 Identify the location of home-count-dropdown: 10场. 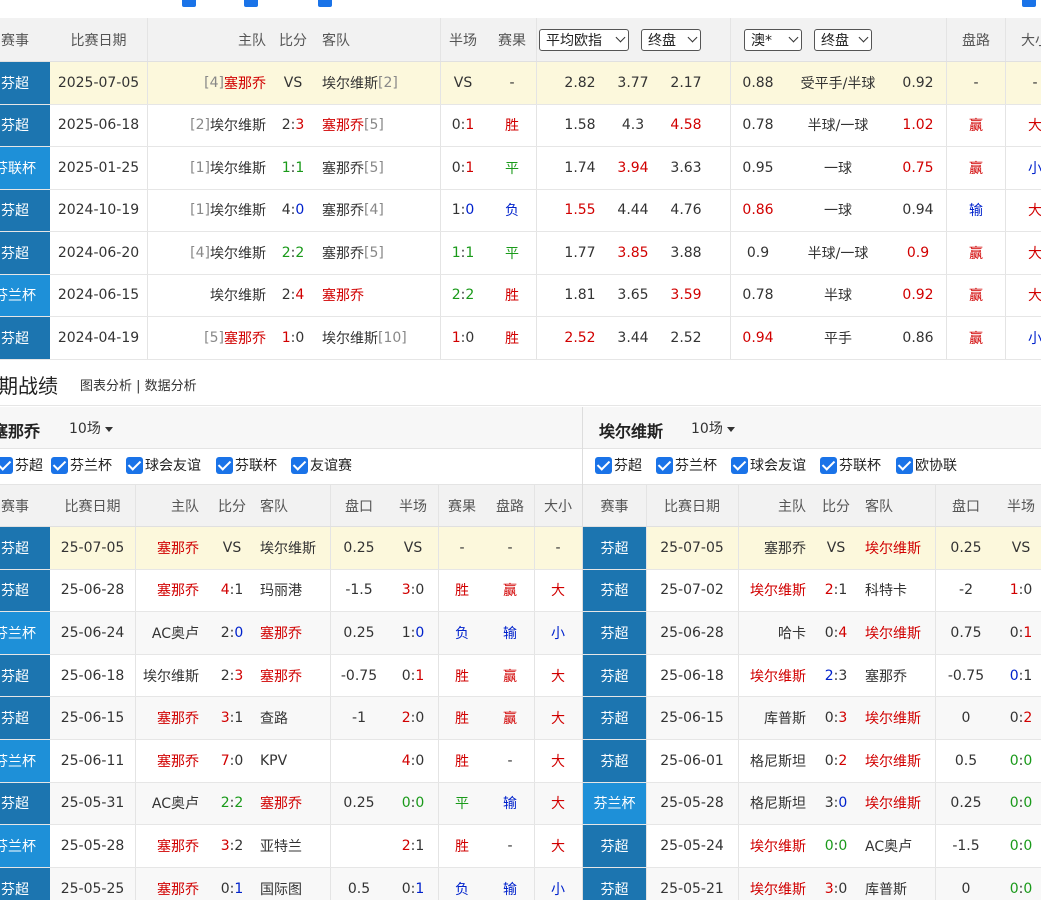
(91, 428).